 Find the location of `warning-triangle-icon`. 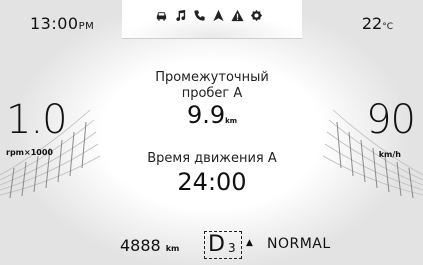

warning-triangle-icon is located at coordinates (237, 16).